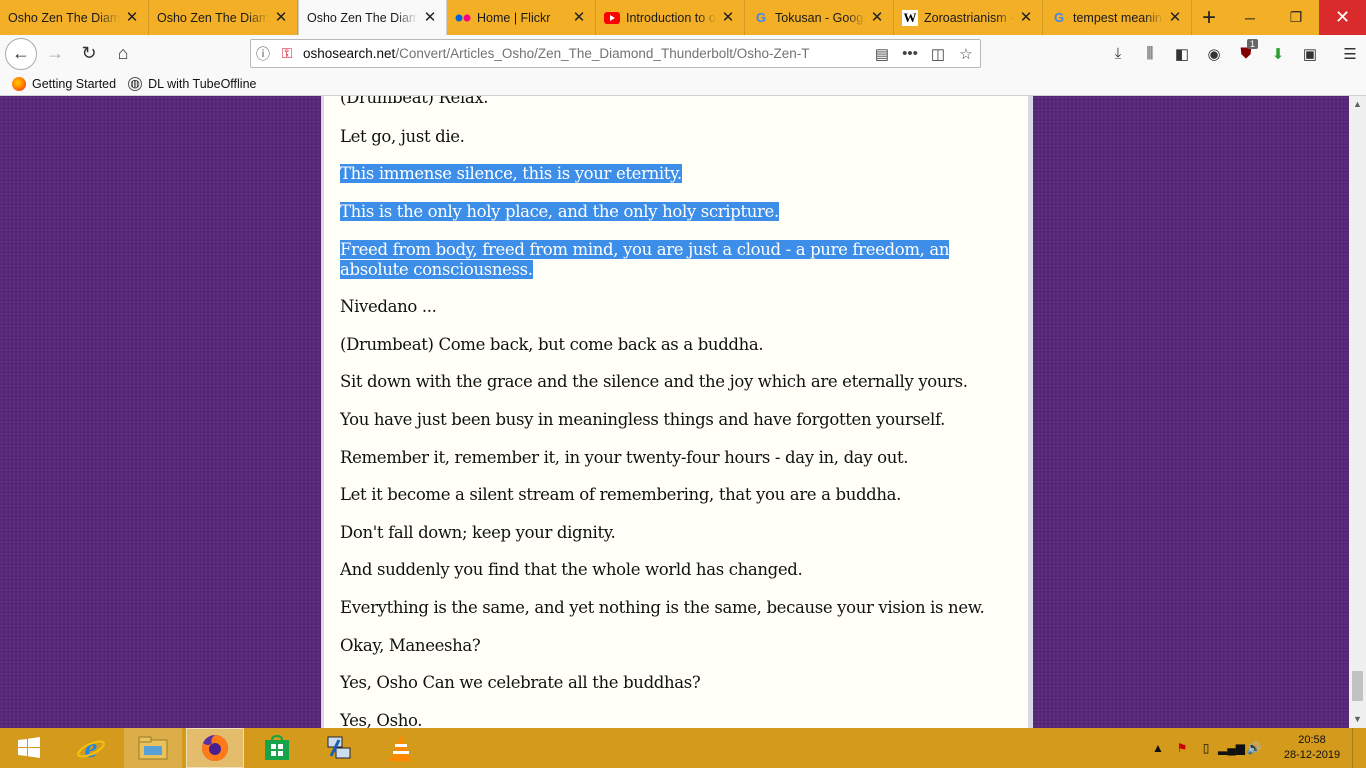 The width and height of the screenshot is (1366, 768). What do you see at coordinates (1150, 53) in the screenshot?
I see `library-icon: ⫼` at bounding box center [1150, 53].